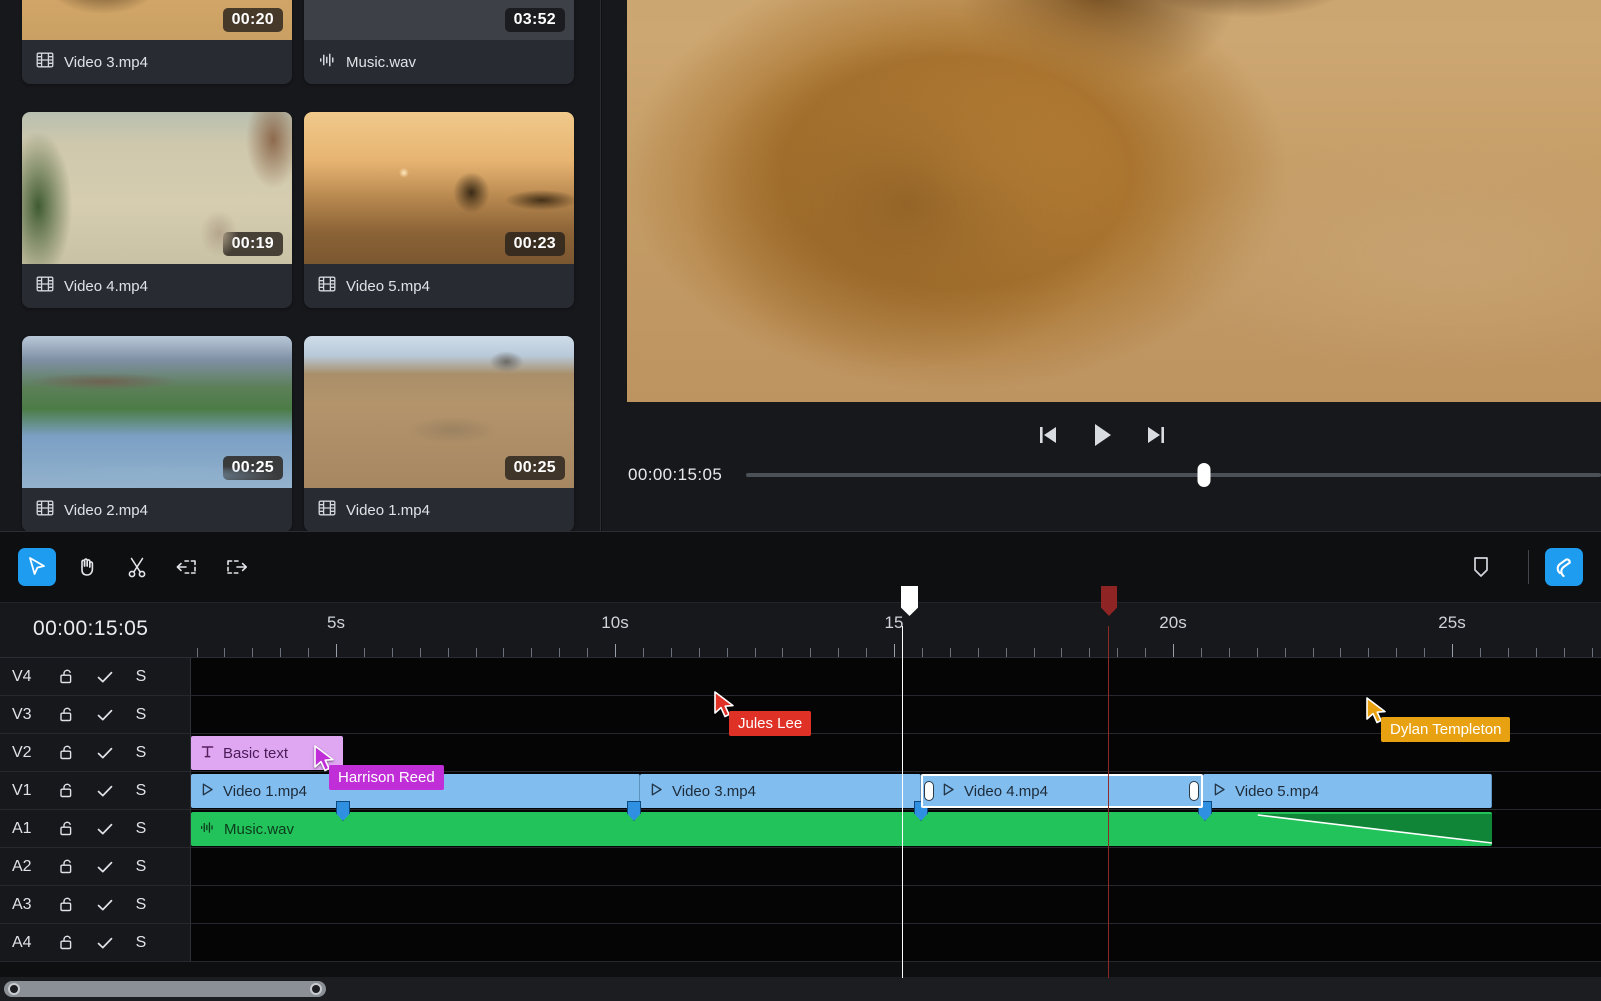 Image resolution: width=1601 pixels, height=1001 pixels. I want to click on timeline-marker, so click(1109, 782).